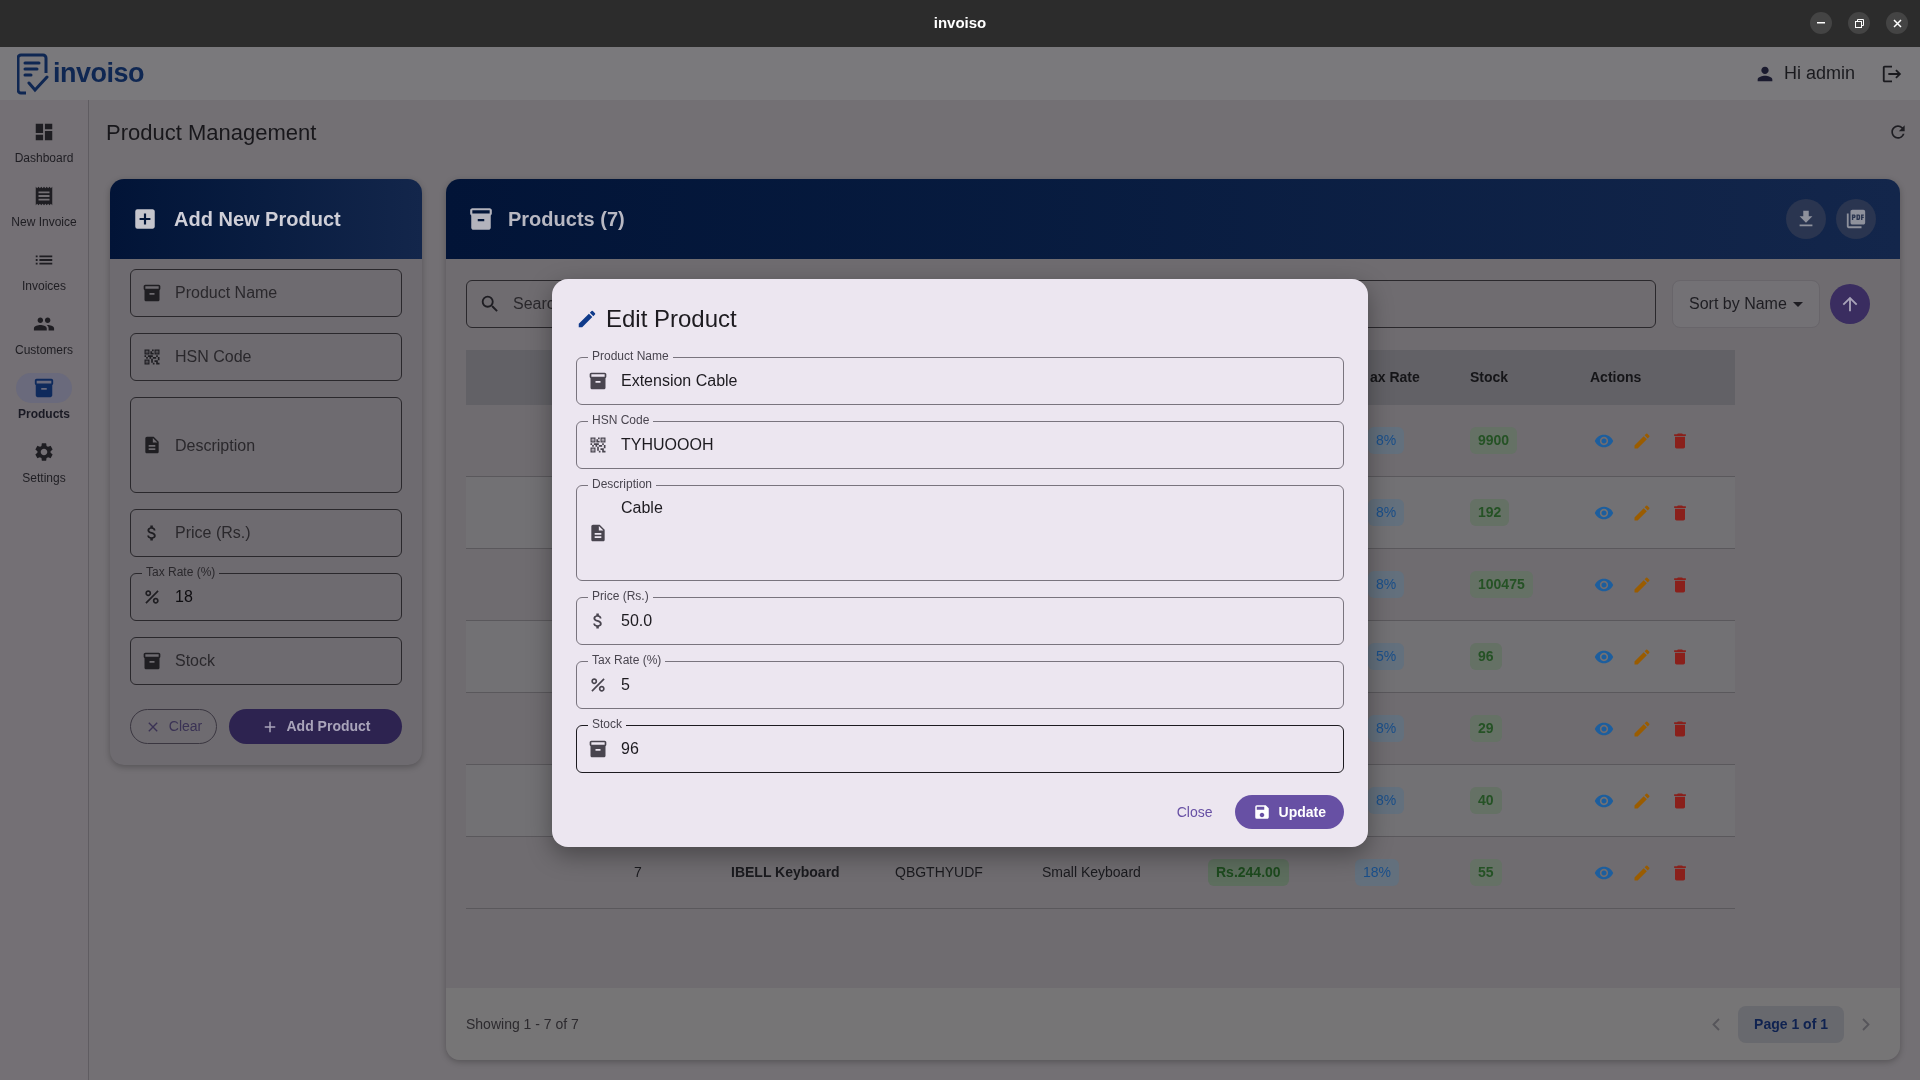 The width and height of the screenshot is (1920, 1080). What do you see at coordinates (1091, 872) in the screenshot?
I see `table-cell: Small Keyboard` at bounding box center [1091, 872].